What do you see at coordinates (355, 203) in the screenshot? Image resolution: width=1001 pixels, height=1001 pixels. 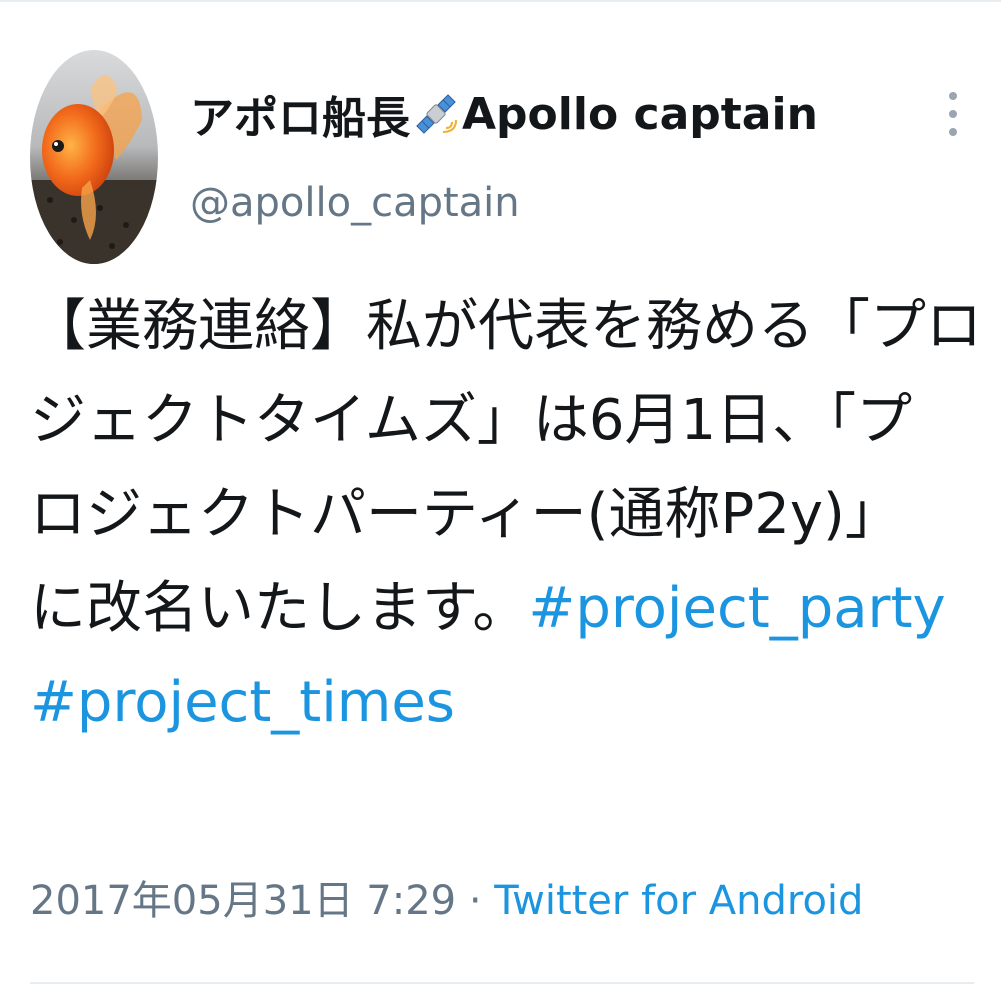 I see `user-handle: @apollo_captain` at bounding box center [355, 203].